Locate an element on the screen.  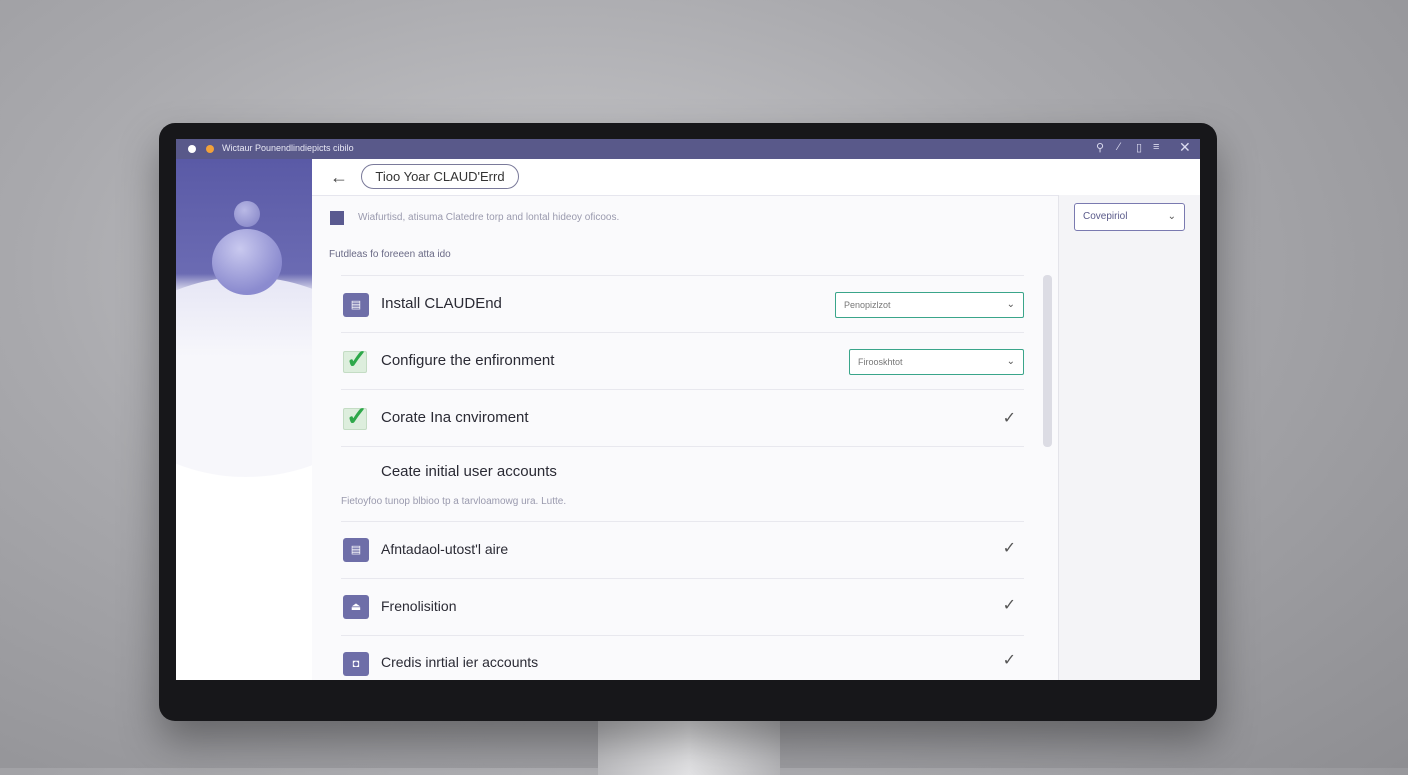
install-icon: ▤ is located at coordinates (356, 305).